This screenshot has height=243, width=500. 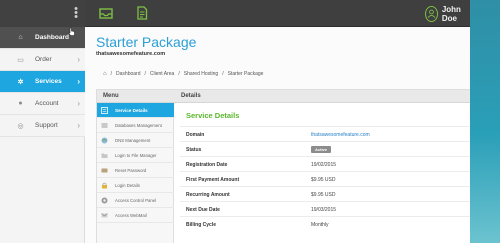 I want to click on details-header: Details, so click(x=191, y=96).